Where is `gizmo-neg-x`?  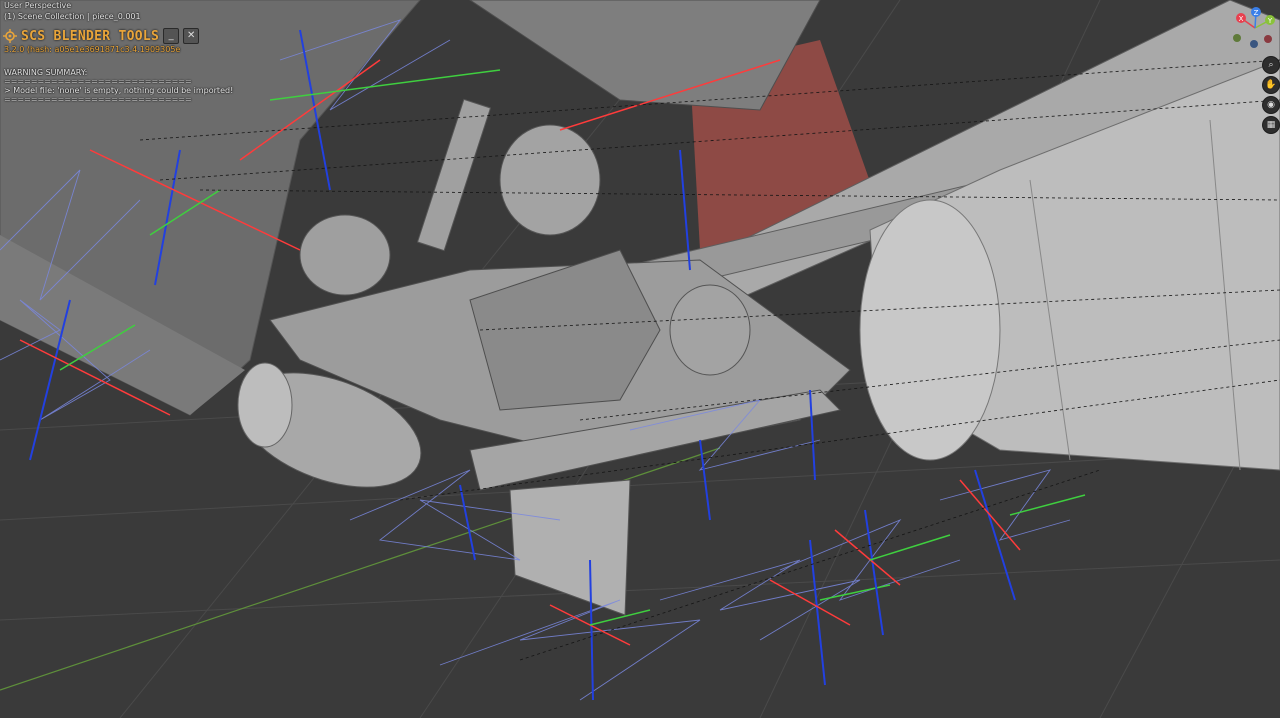
gizmo-neg-x is located at coordinates (1268, 39).